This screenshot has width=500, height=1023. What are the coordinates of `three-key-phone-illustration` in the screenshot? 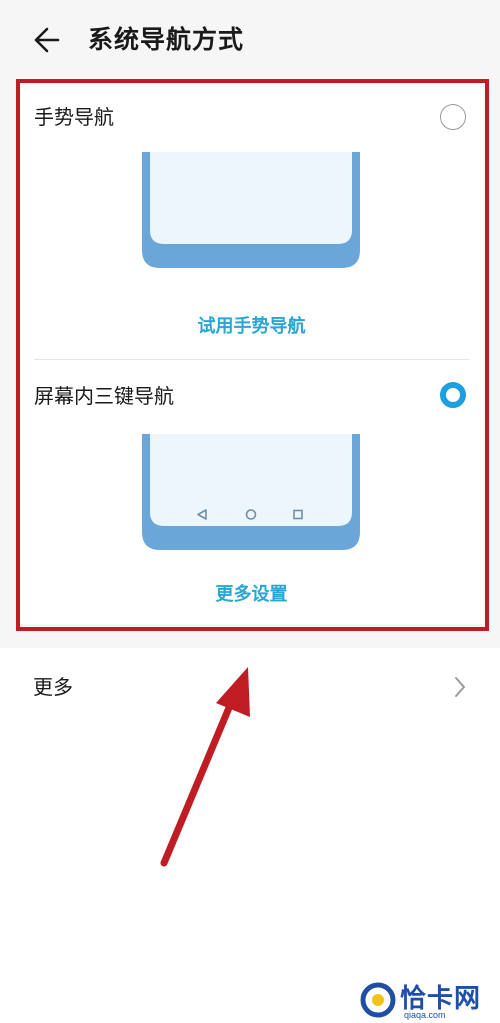 It's located at (251, 492).